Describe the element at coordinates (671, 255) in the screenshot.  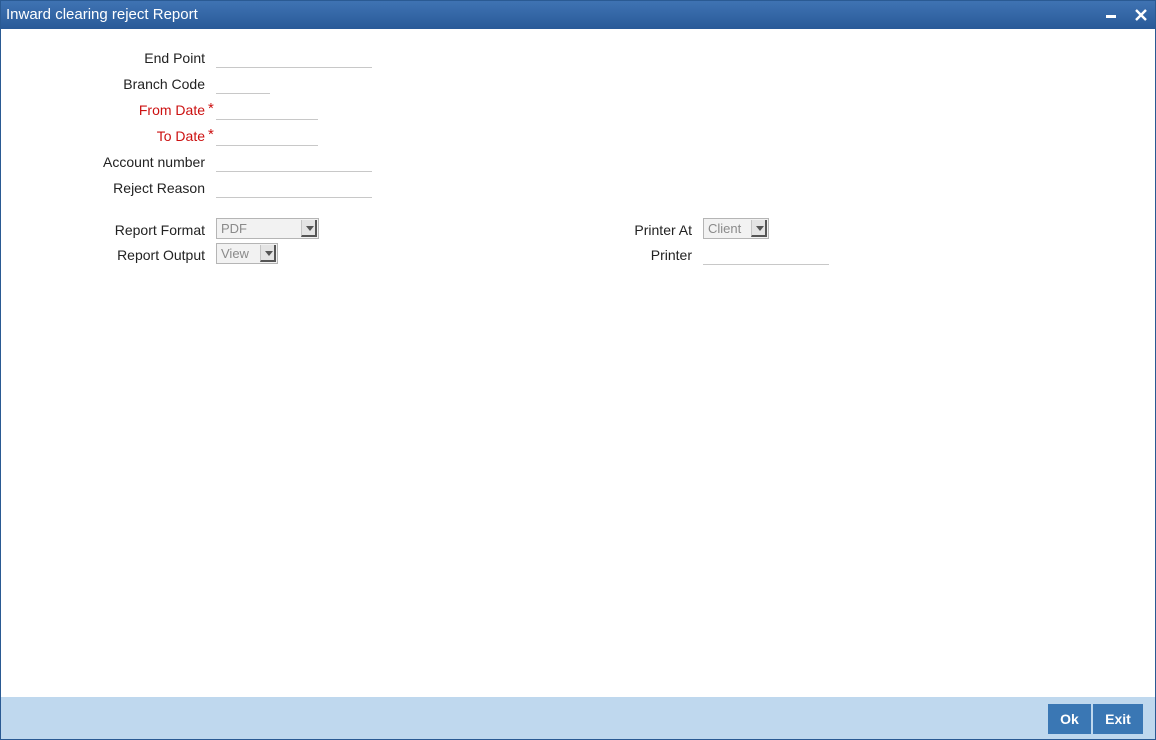
I see `printer-label: Printer` at that location.